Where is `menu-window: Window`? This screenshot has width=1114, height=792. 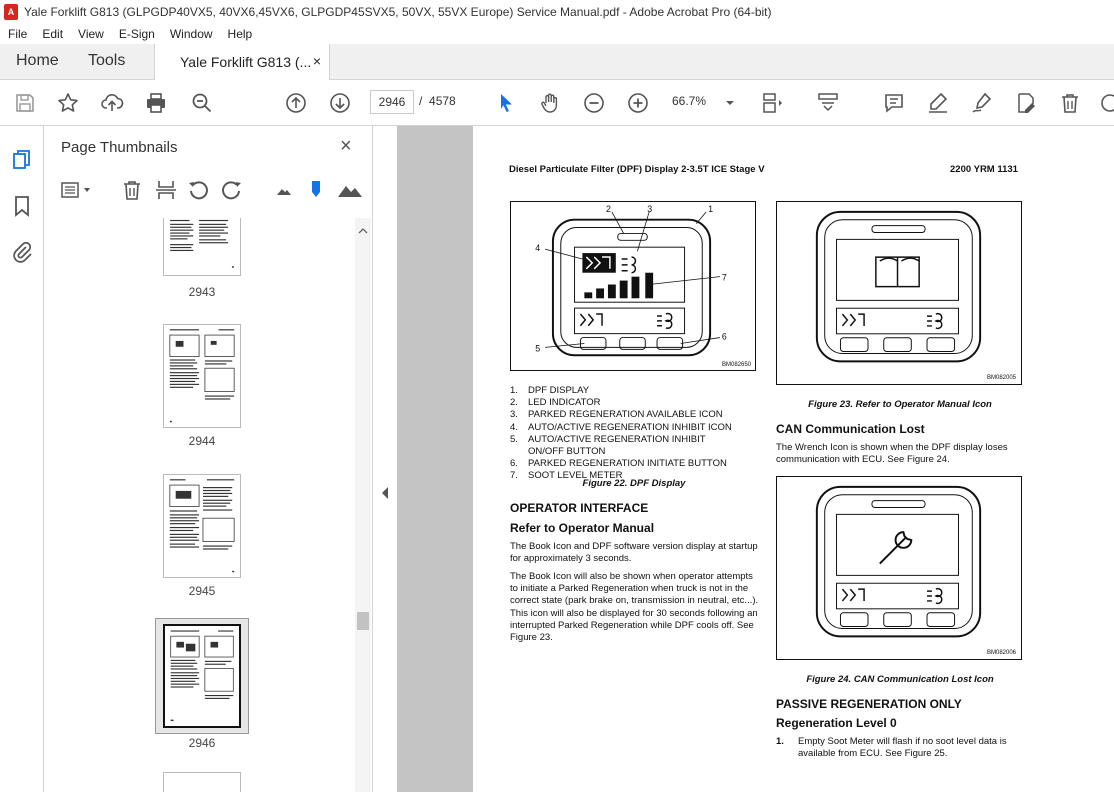 menu-window: Window is located at coordinates (191, 34).